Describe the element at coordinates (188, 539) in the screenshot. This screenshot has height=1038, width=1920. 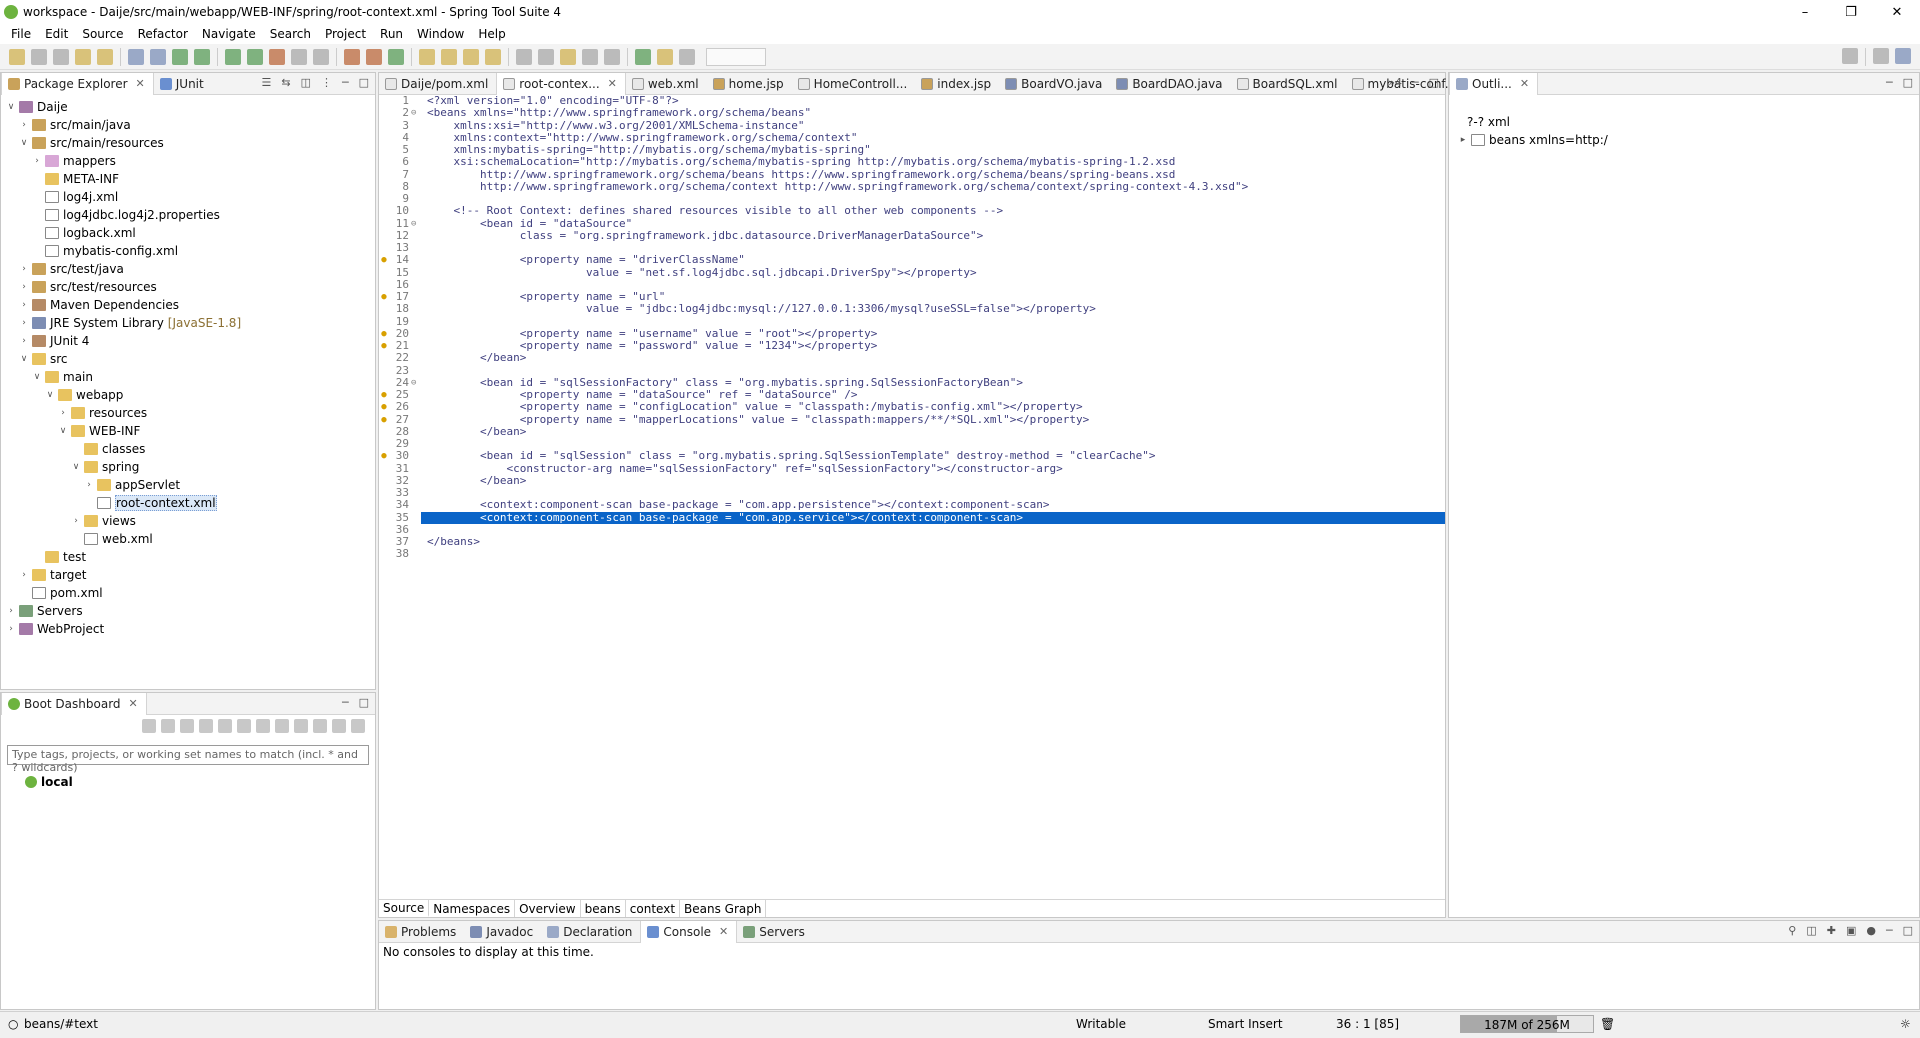
I see `tree-item: web.xml` at that location.